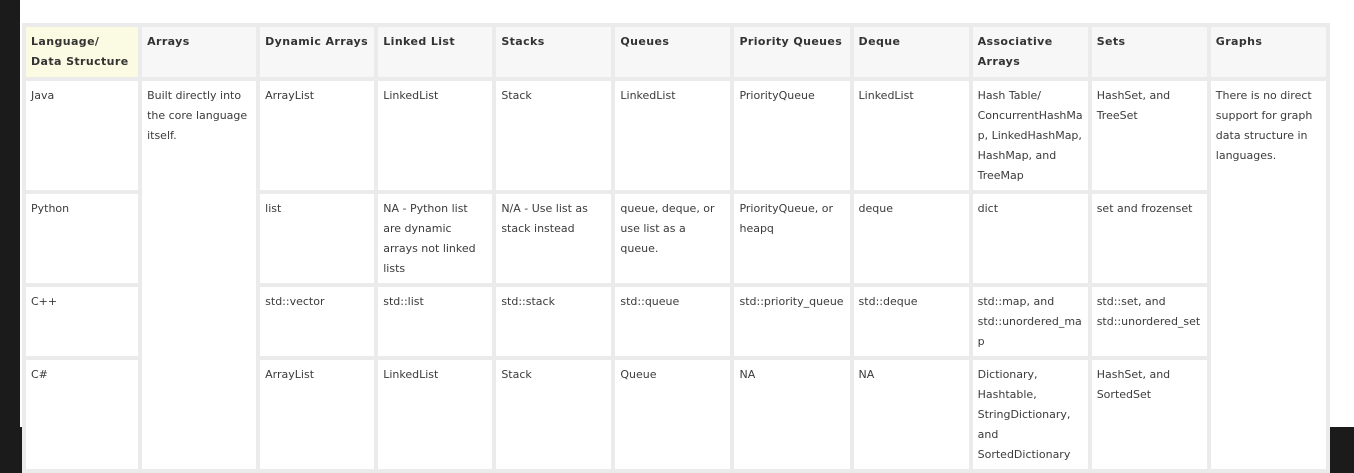 The height and width of the screenshot is (473, 1354). What do you see at coordinates (673, 414) in the screenshot?
I see `cell-queues: Queue` at bounding box center [673, 414].